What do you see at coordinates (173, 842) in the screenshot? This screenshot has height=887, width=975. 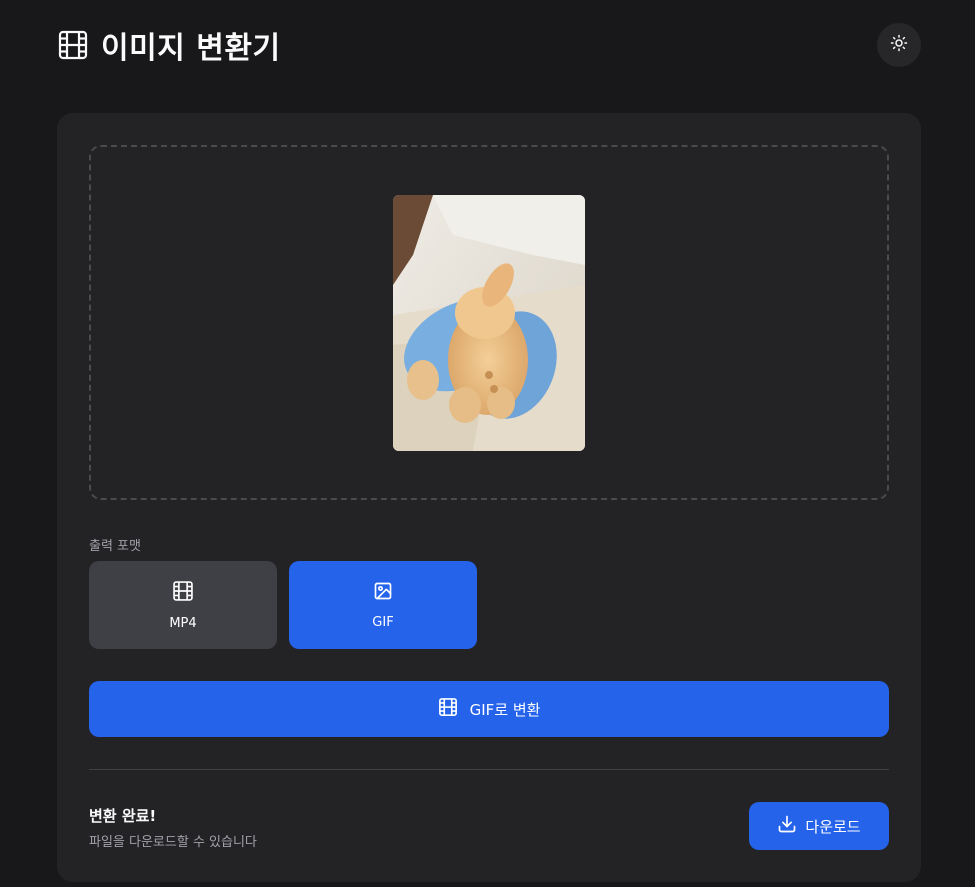 I see `conversion-status-subtitle: 파일을 다운로드할 수 있습니다` at bounding box center [173, 842].